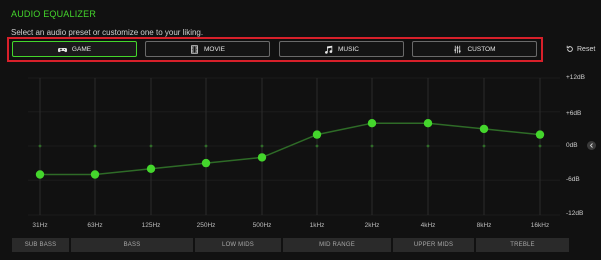 The width and height of the screenshot is (601, 260). What do you see at coordinates (95, 225) in the screenshot?
I see `freq-label: 63Hz` at bounding box center [95, 225].